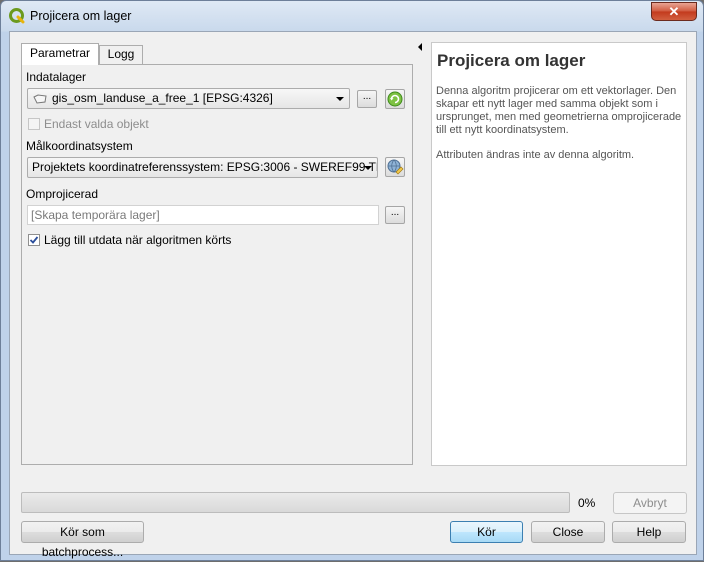 The height and width of the screenshot is (562, 704). Describe the element at coordinates (17, 16) in the screenshot. I see `qgis-logo-icon` at that location.